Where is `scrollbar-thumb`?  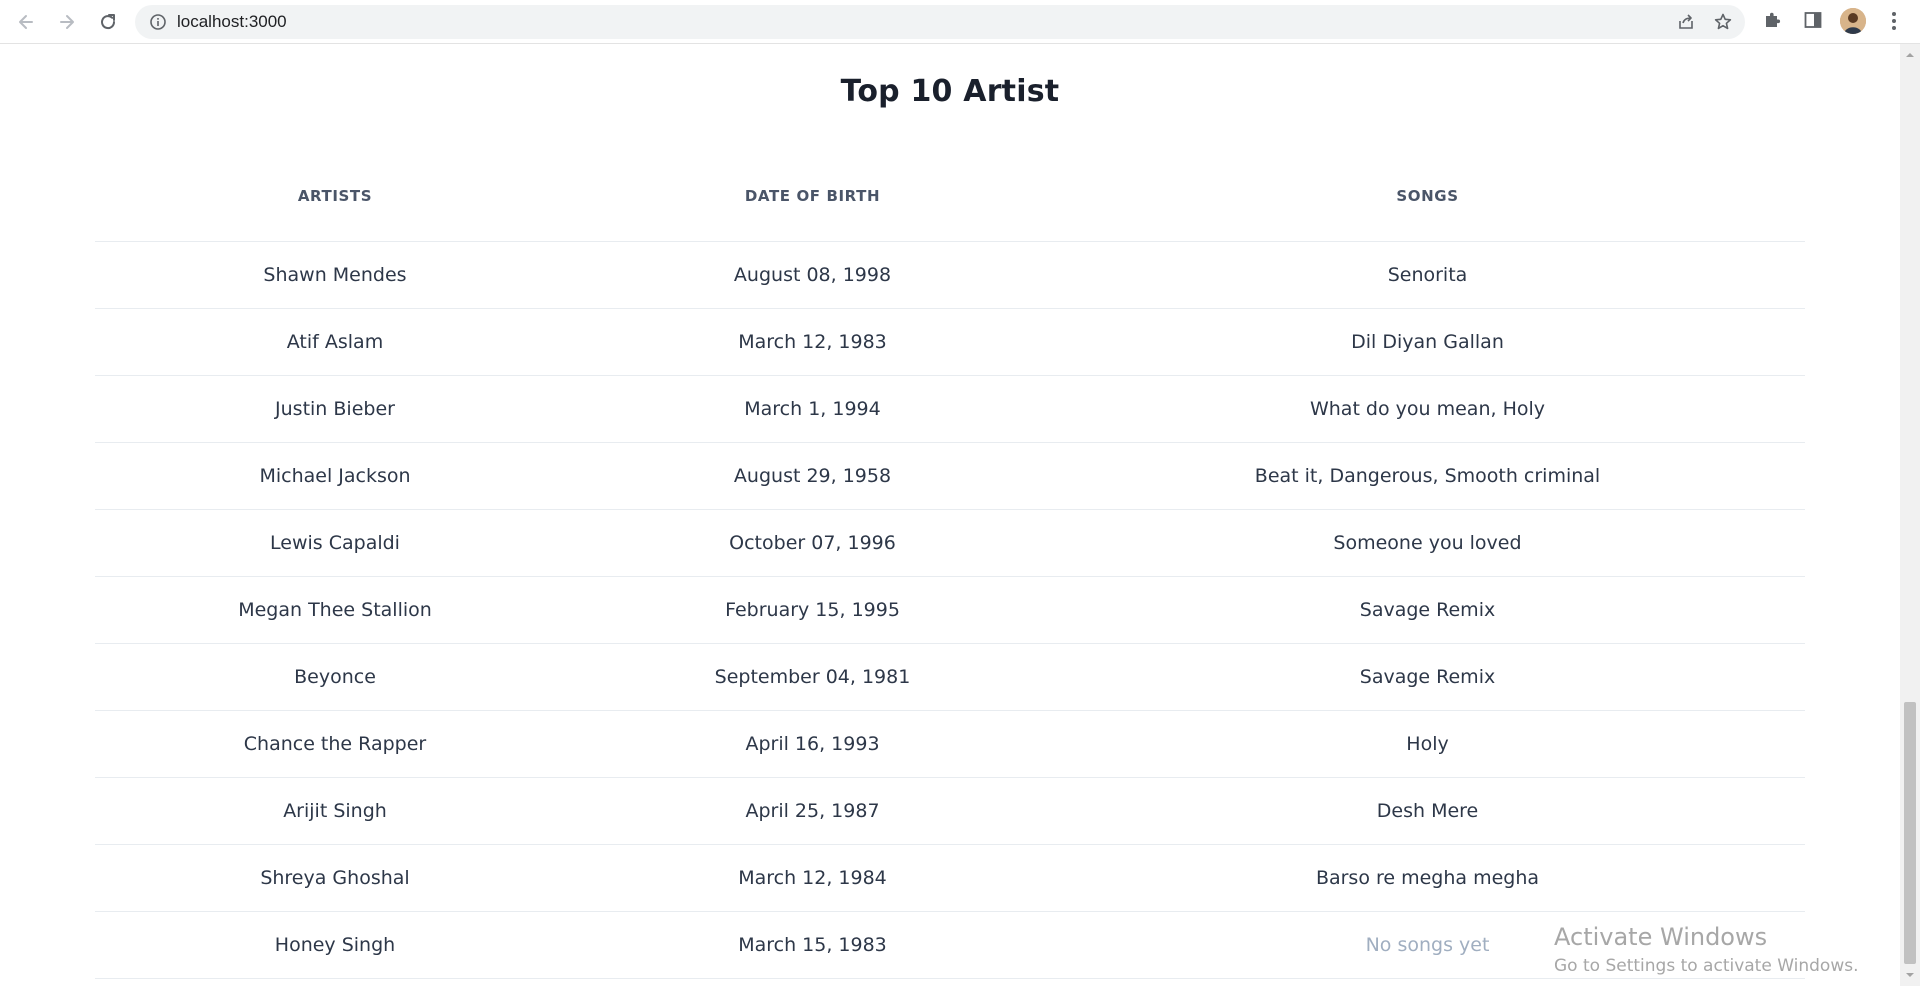
scrollbar-thumb is located at coordinates (1910, 833).